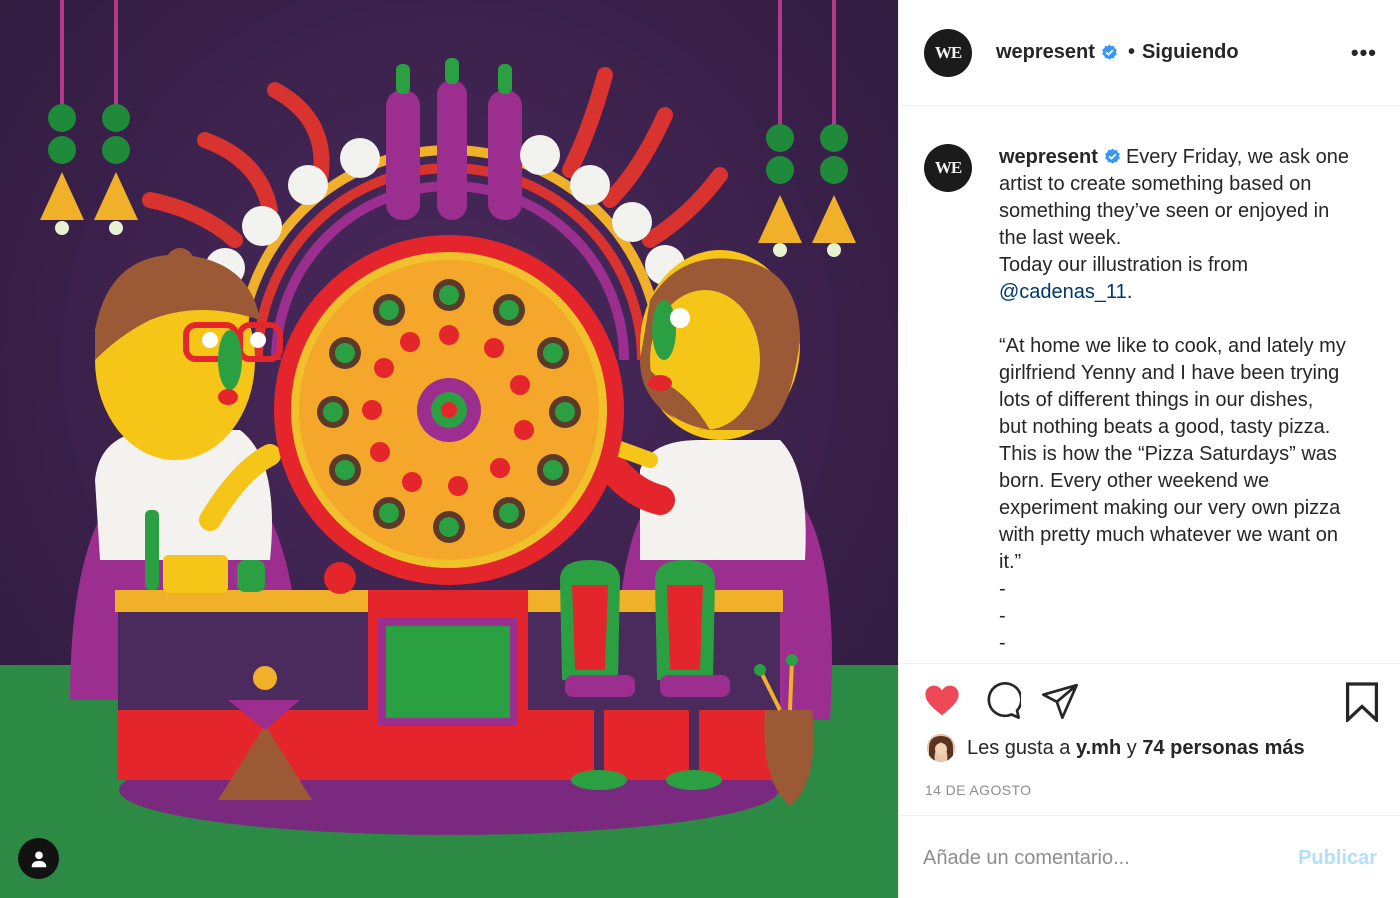 This screenshot has height=898, width=1400. I want to click on header-user: wepresent • Siguiendo, so click(1117, 52).